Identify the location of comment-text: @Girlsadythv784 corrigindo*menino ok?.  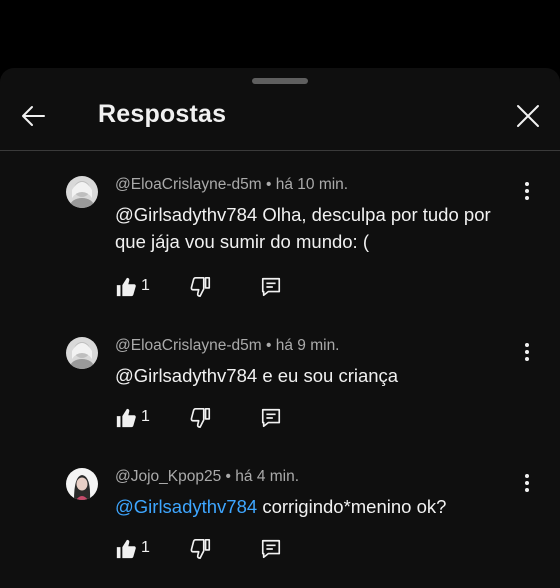
(315, 506).